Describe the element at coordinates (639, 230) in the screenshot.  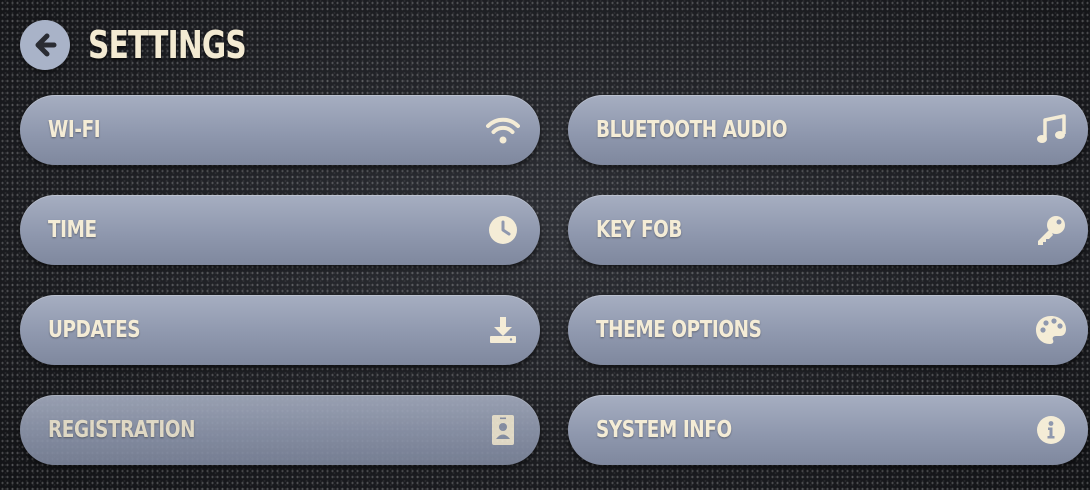
I see `key-fob-label: KEY FOB` at that location.